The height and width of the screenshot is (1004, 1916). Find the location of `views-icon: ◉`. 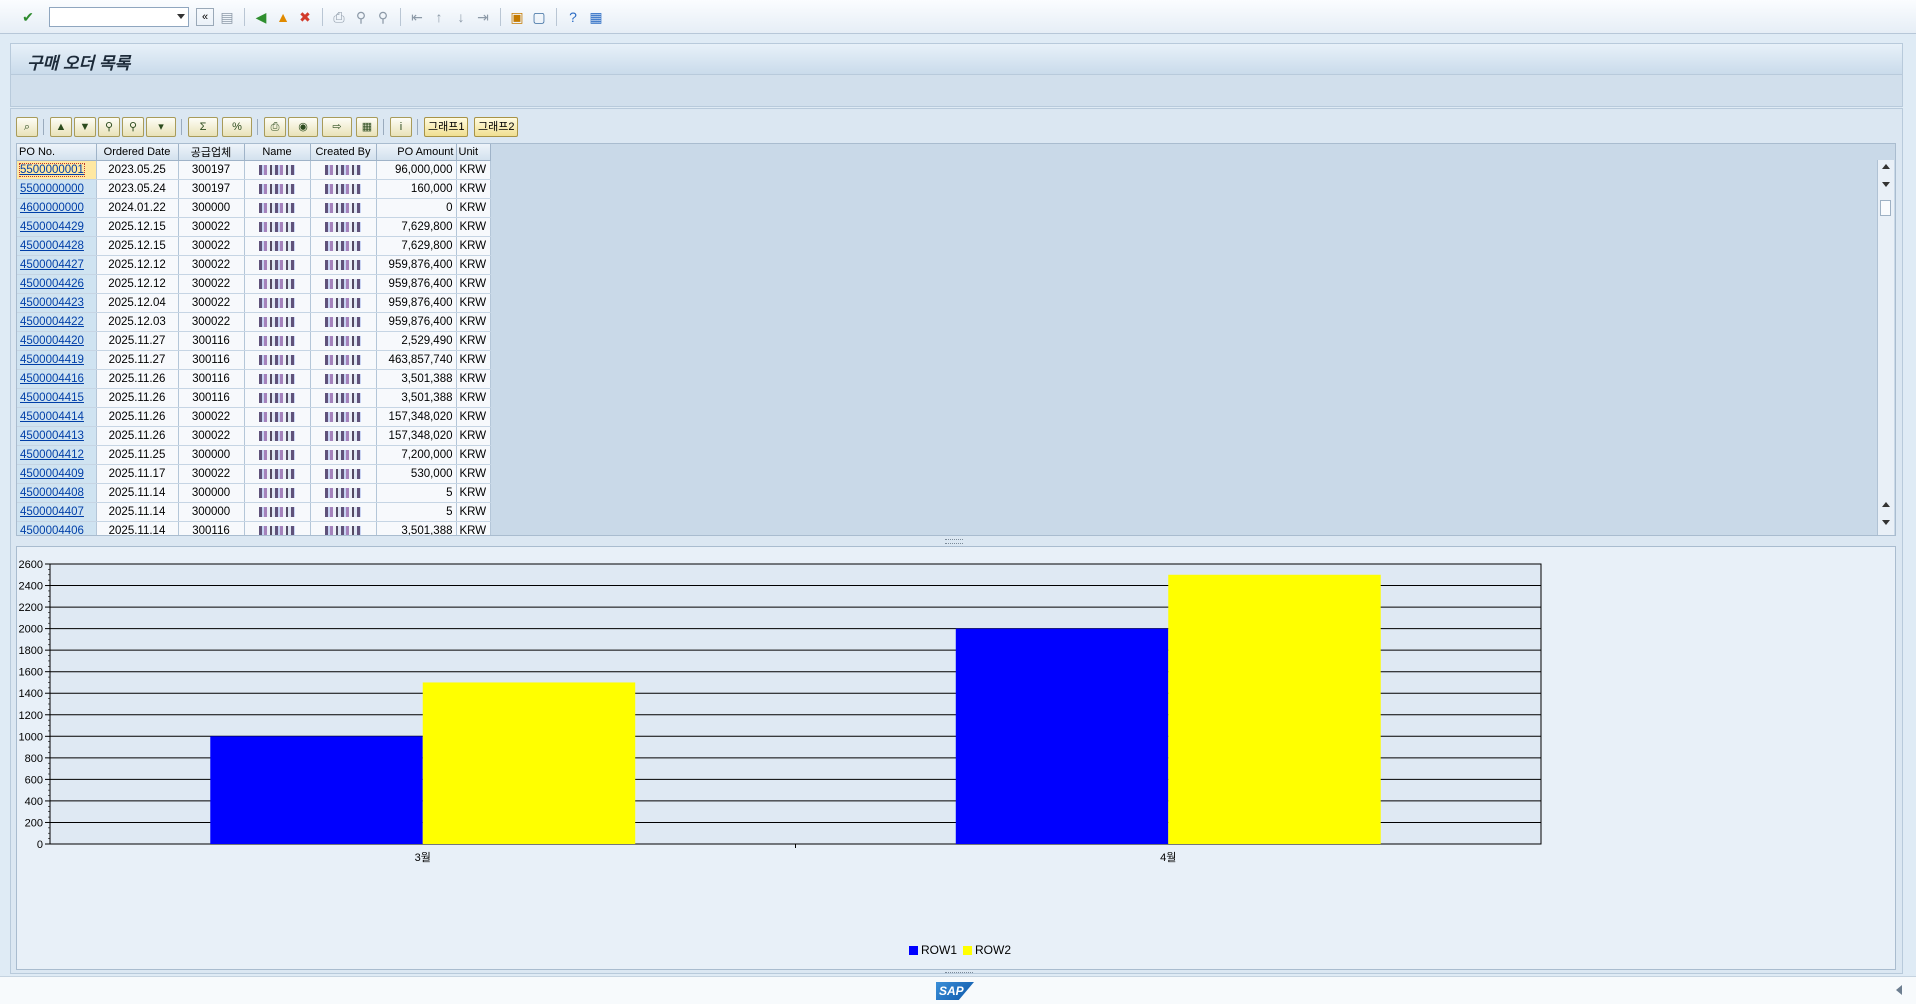

views-icon: ◉ is located at coordinates (303, 127).